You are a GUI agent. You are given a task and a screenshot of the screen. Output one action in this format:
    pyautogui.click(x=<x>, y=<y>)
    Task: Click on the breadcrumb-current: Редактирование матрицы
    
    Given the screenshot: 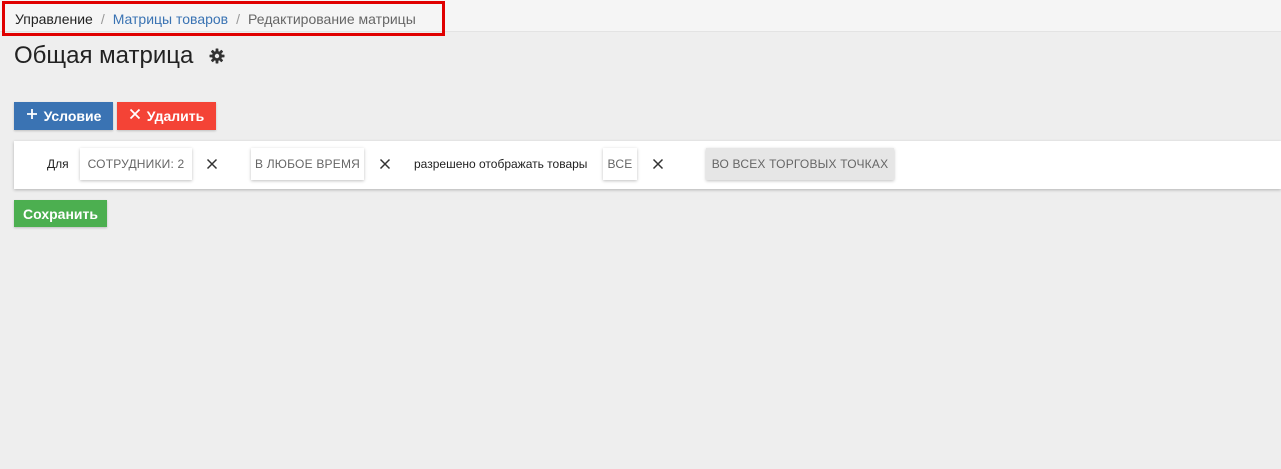 What is the action you would take?
    pyautogui.click(x=332, y=18)
    